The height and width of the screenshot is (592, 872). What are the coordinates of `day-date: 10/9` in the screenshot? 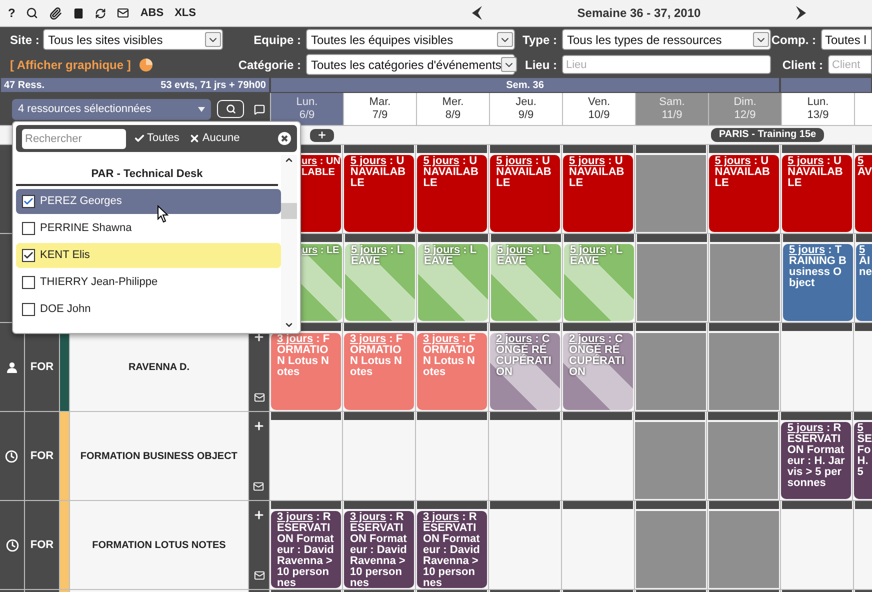 It's located at (599, 115).